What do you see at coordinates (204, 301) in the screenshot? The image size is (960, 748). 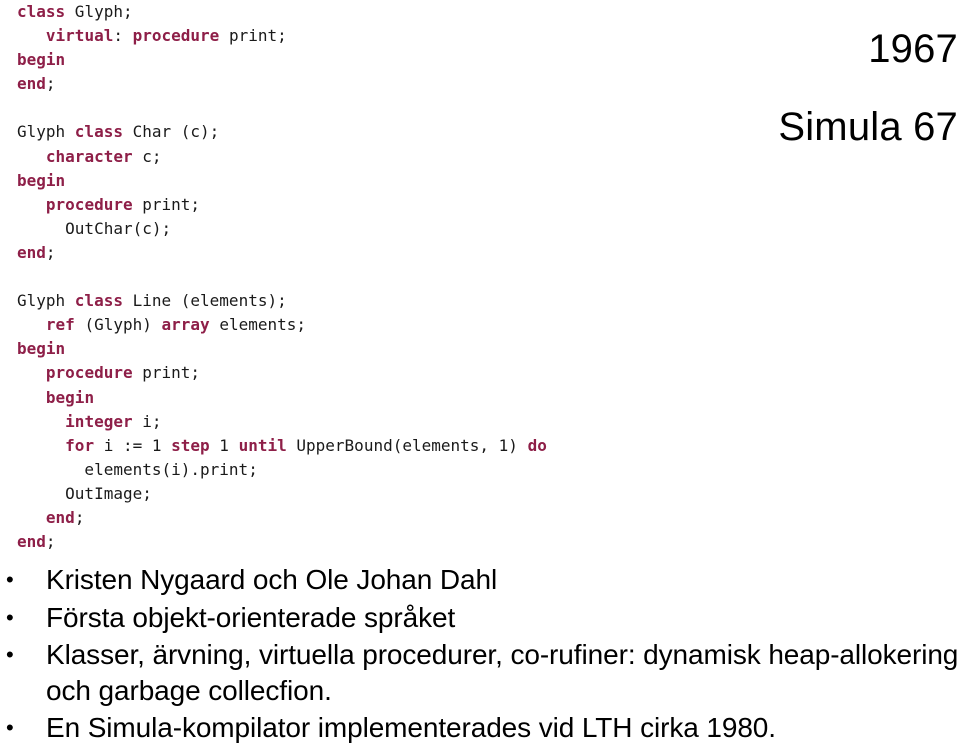 I see `code-text: Line (elements);` at bounding box center [204, 301].